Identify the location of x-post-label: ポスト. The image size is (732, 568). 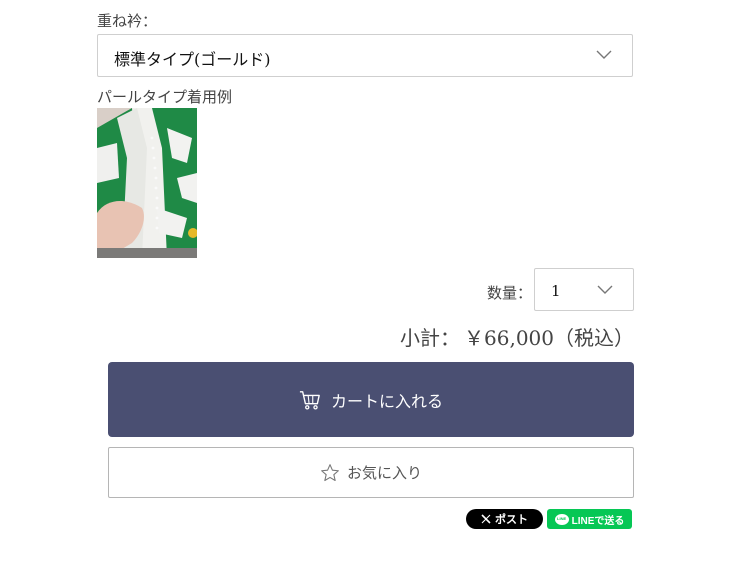
(511, 520).